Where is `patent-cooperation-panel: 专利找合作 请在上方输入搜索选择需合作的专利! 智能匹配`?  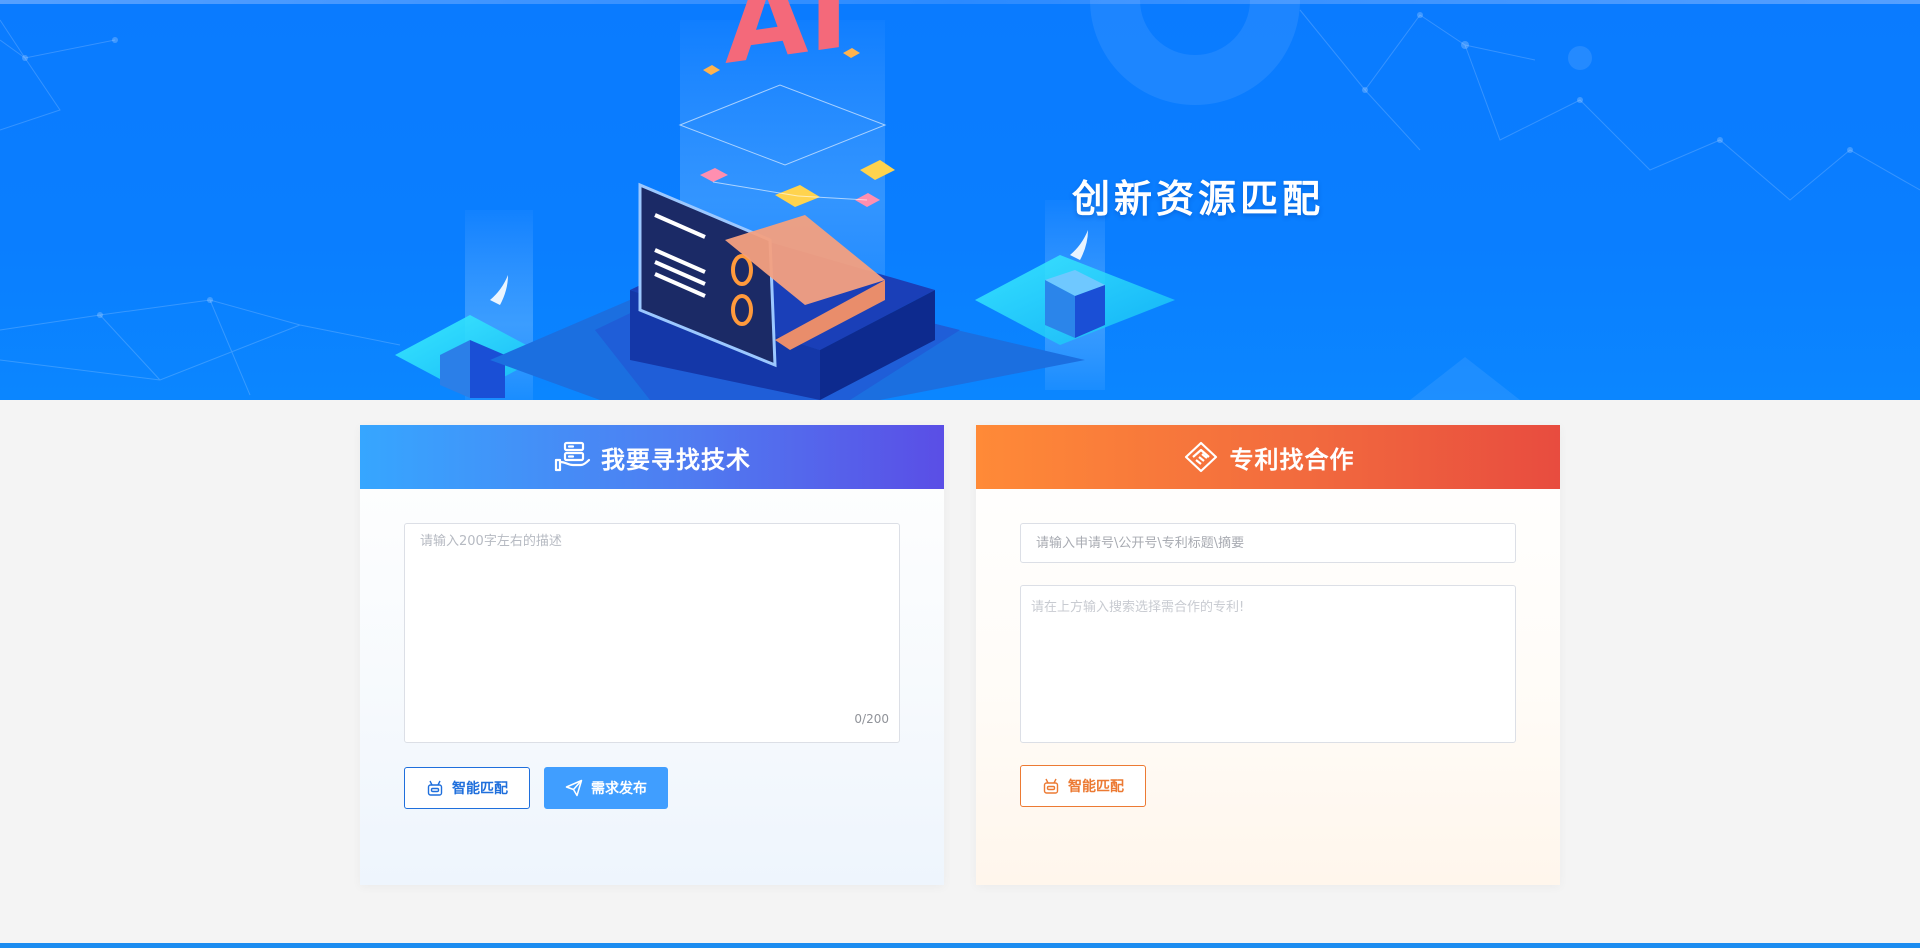
patent-cooperation-panel: 专利找合作 请在上方输入搜索选择需合作的专利! 智能匹配 is located at coordinates (1268, 655).